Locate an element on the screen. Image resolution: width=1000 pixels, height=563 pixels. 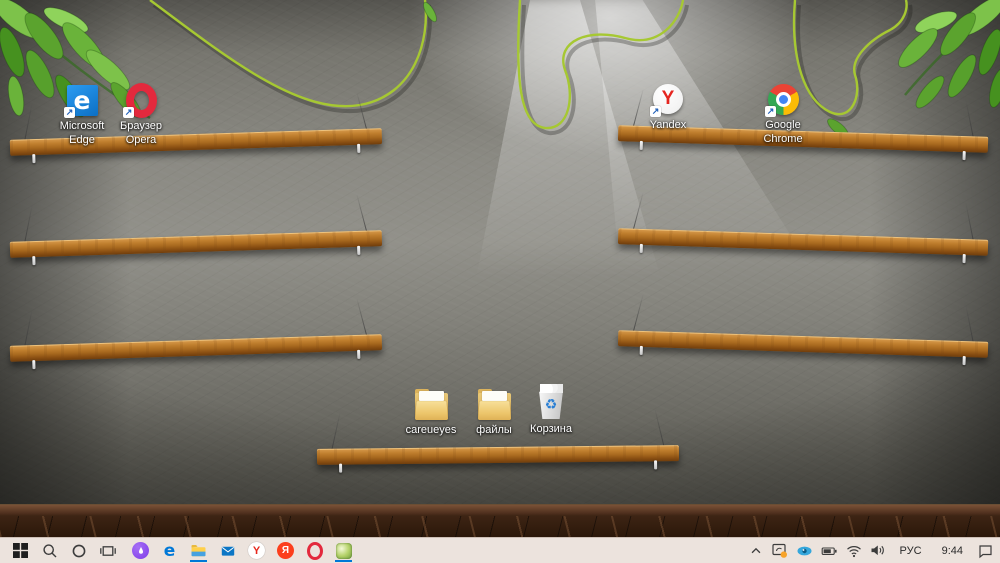
tray-volume is located at coordinates (878, 550).